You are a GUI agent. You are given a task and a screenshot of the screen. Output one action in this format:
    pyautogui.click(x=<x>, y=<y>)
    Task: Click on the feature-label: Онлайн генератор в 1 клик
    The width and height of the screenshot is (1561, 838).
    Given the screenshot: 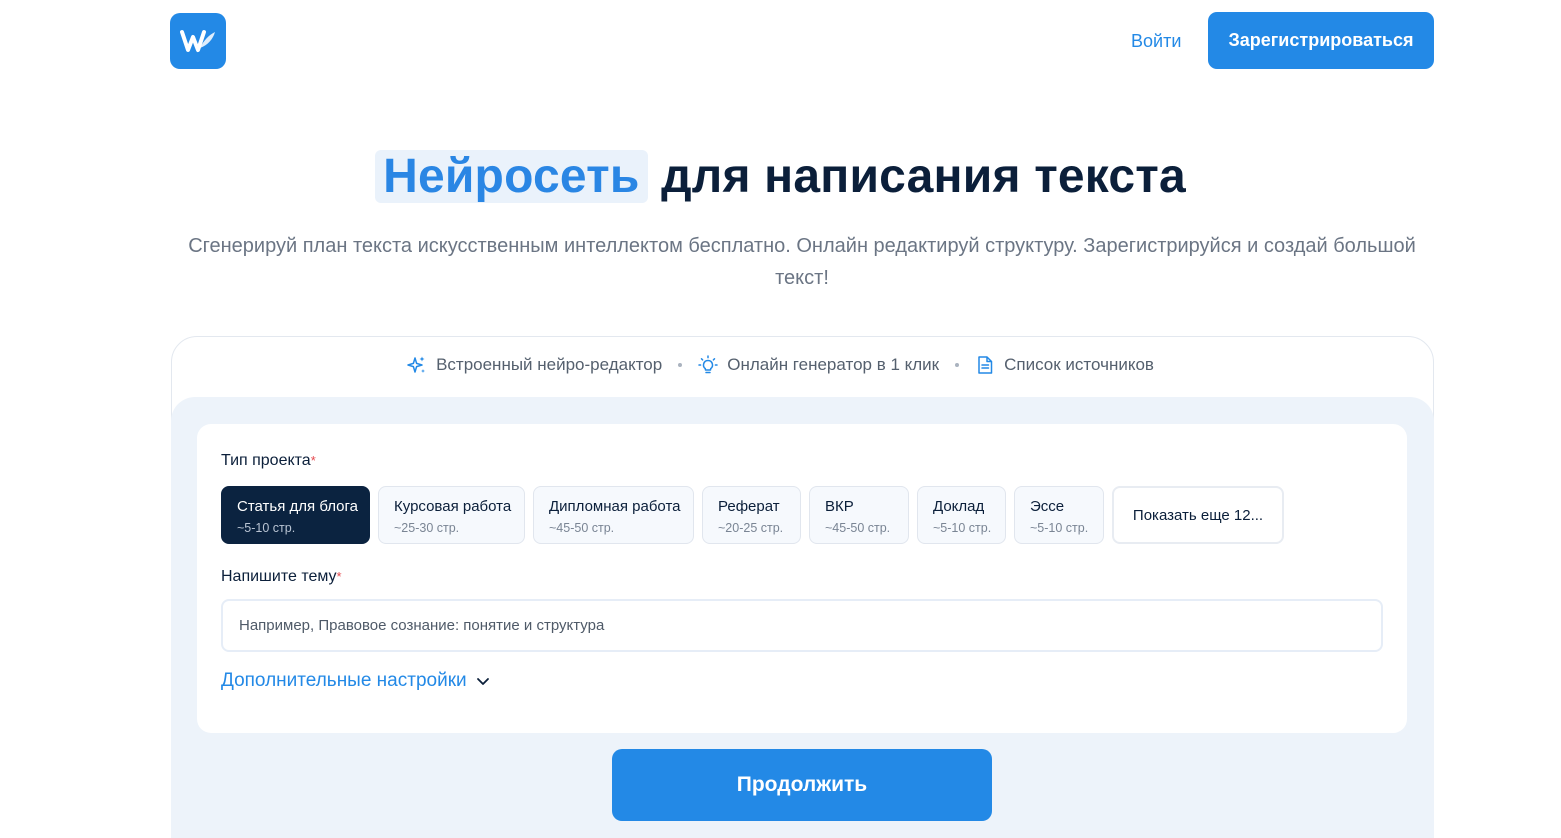 What is the action you would take?
    pyautogui.click(x=833, y=364)
    